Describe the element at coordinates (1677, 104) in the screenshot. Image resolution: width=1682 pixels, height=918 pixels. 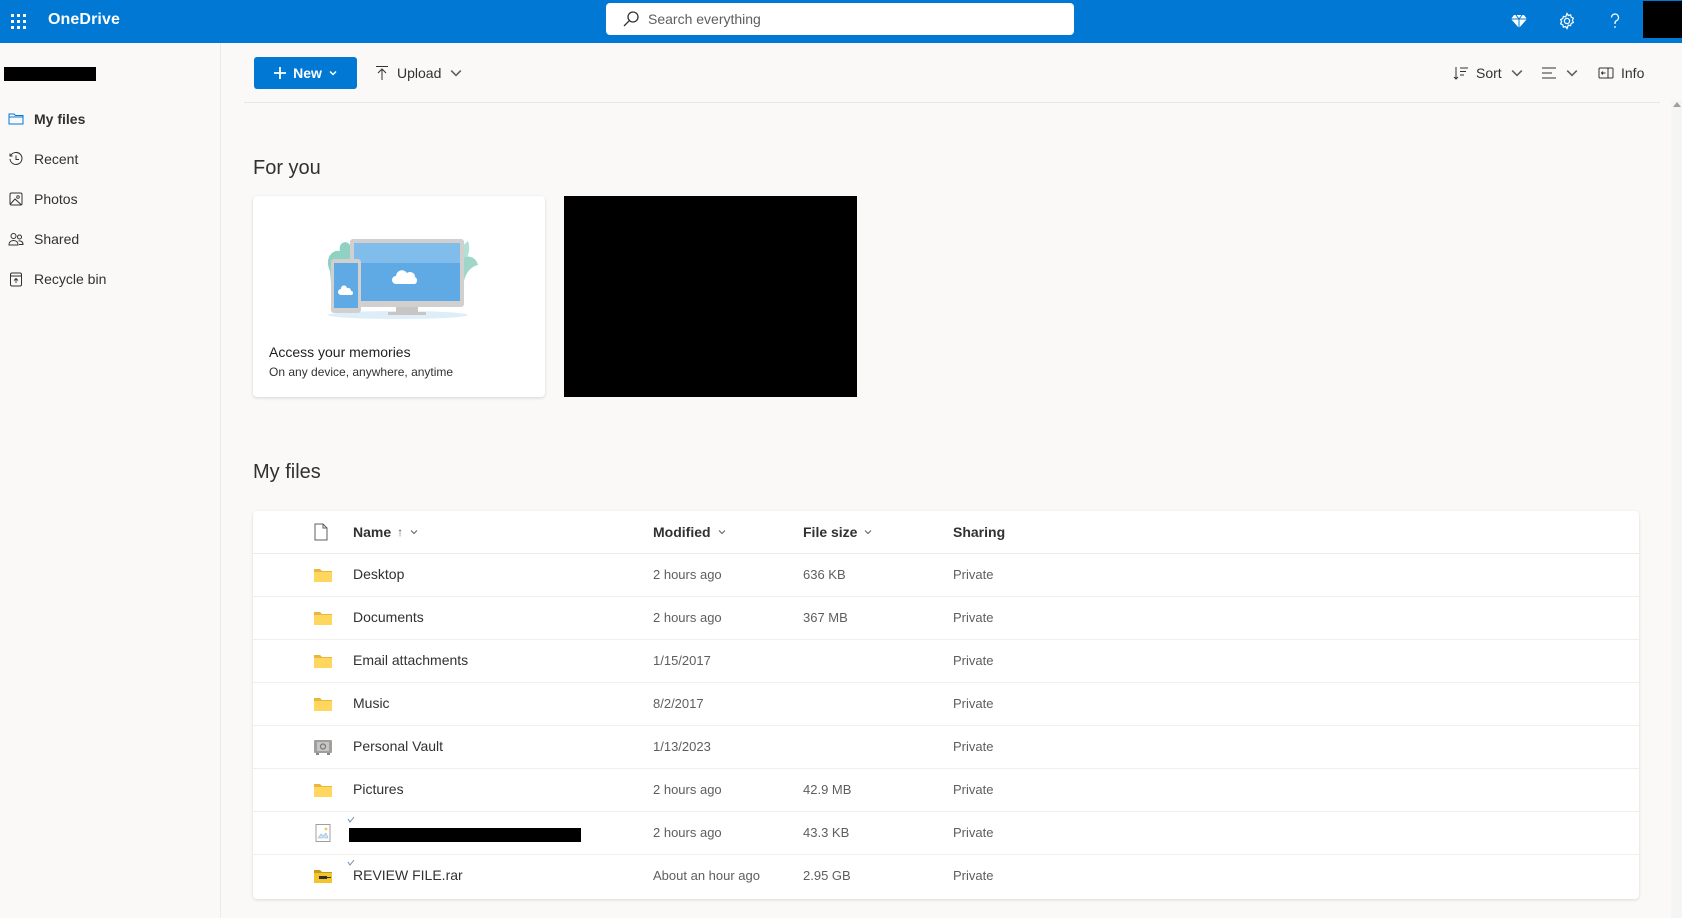
I see `scroll-up-arrow-icon` at that location.